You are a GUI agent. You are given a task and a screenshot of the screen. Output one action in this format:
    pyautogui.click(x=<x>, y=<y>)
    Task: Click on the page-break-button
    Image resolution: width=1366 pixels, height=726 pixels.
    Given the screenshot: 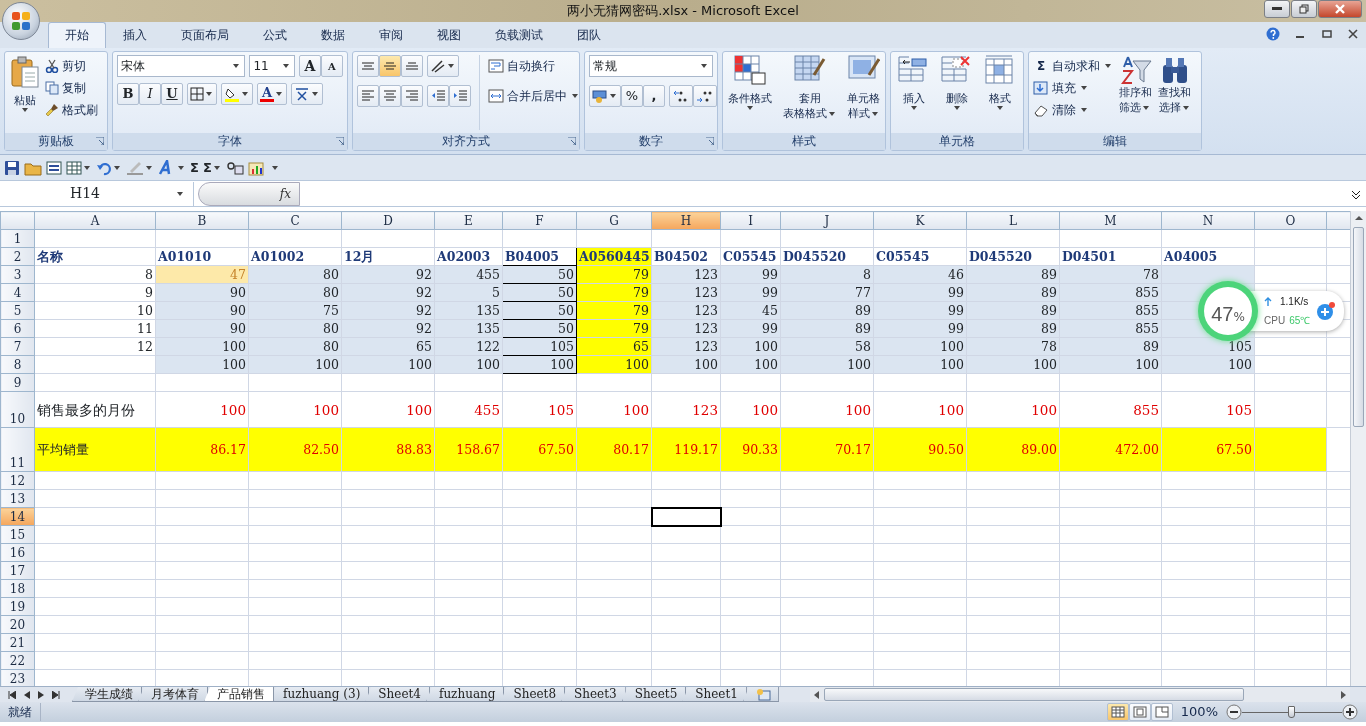 What is the action you would take?
    pyautogui.click(x=1161, y=712)
    